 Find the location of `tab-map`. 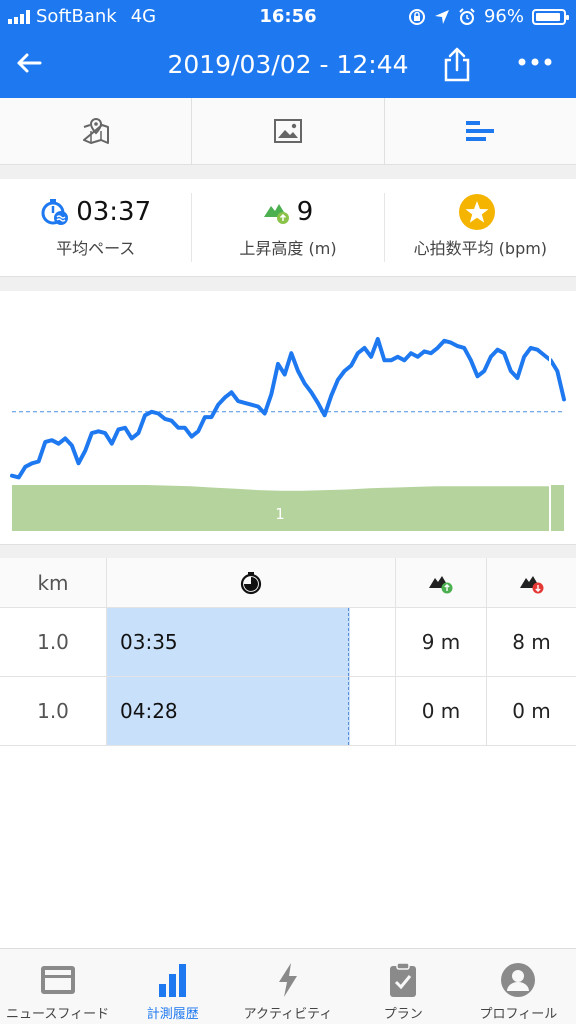

tab-map is located at coordinates (96, 131).